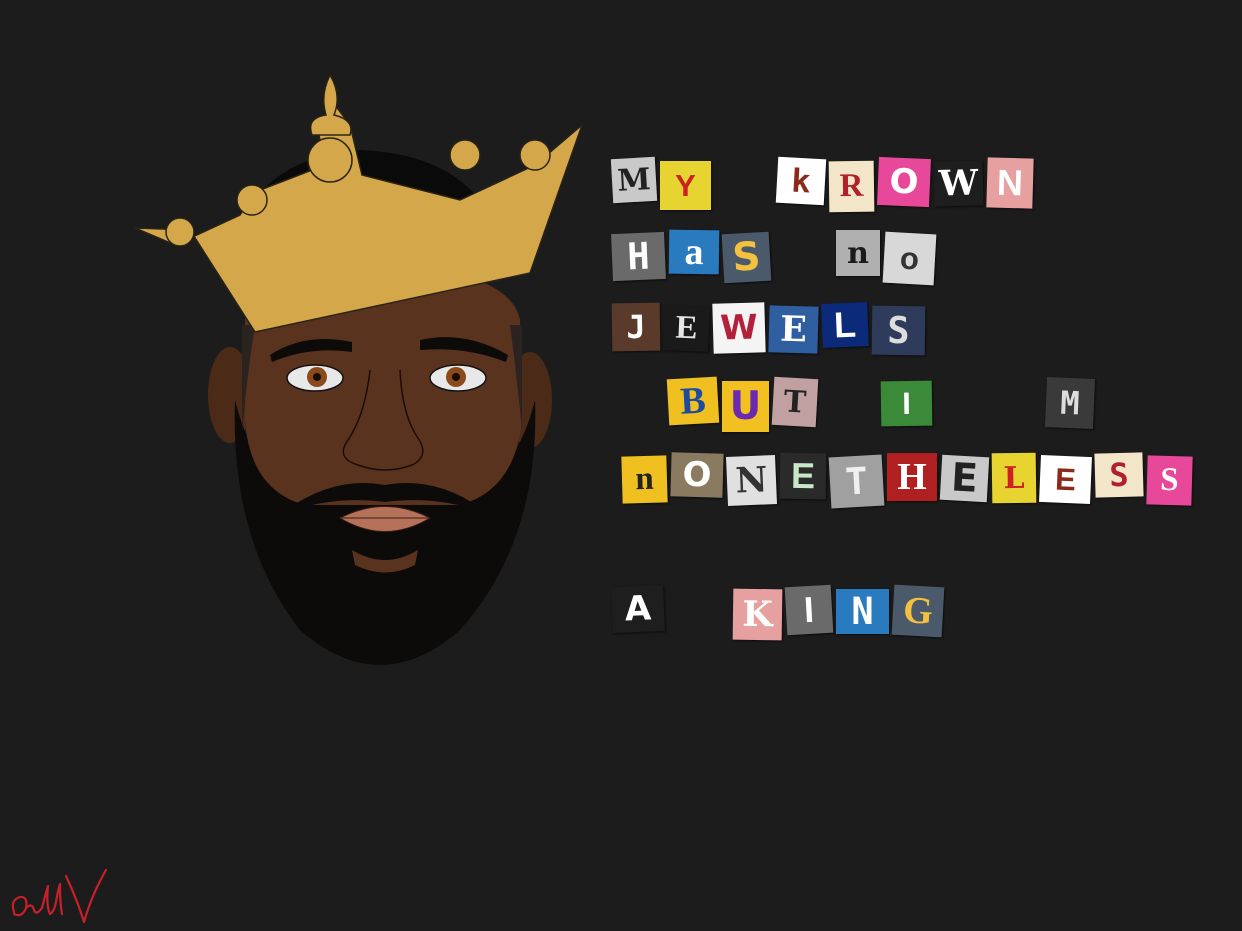 Image resolution: width=1242 pixels, height=931 pixels. Describe the element at coordinates (636, 327) in the screenshot. I see `letter-tile: J` at that location.